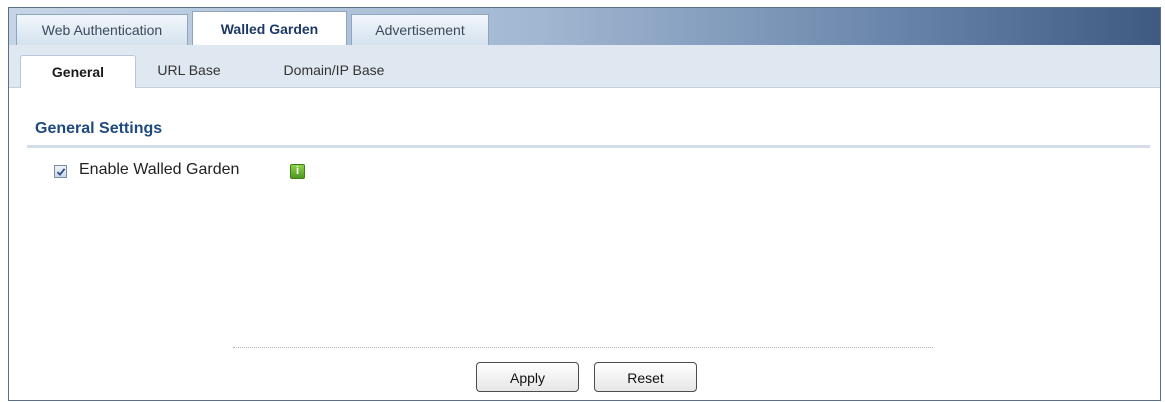 The height and width of the screenshot is (402, 1165). Describe the element at coordinates (527, 377) in the screenshot. I see `apply-button: Apply` at that location.